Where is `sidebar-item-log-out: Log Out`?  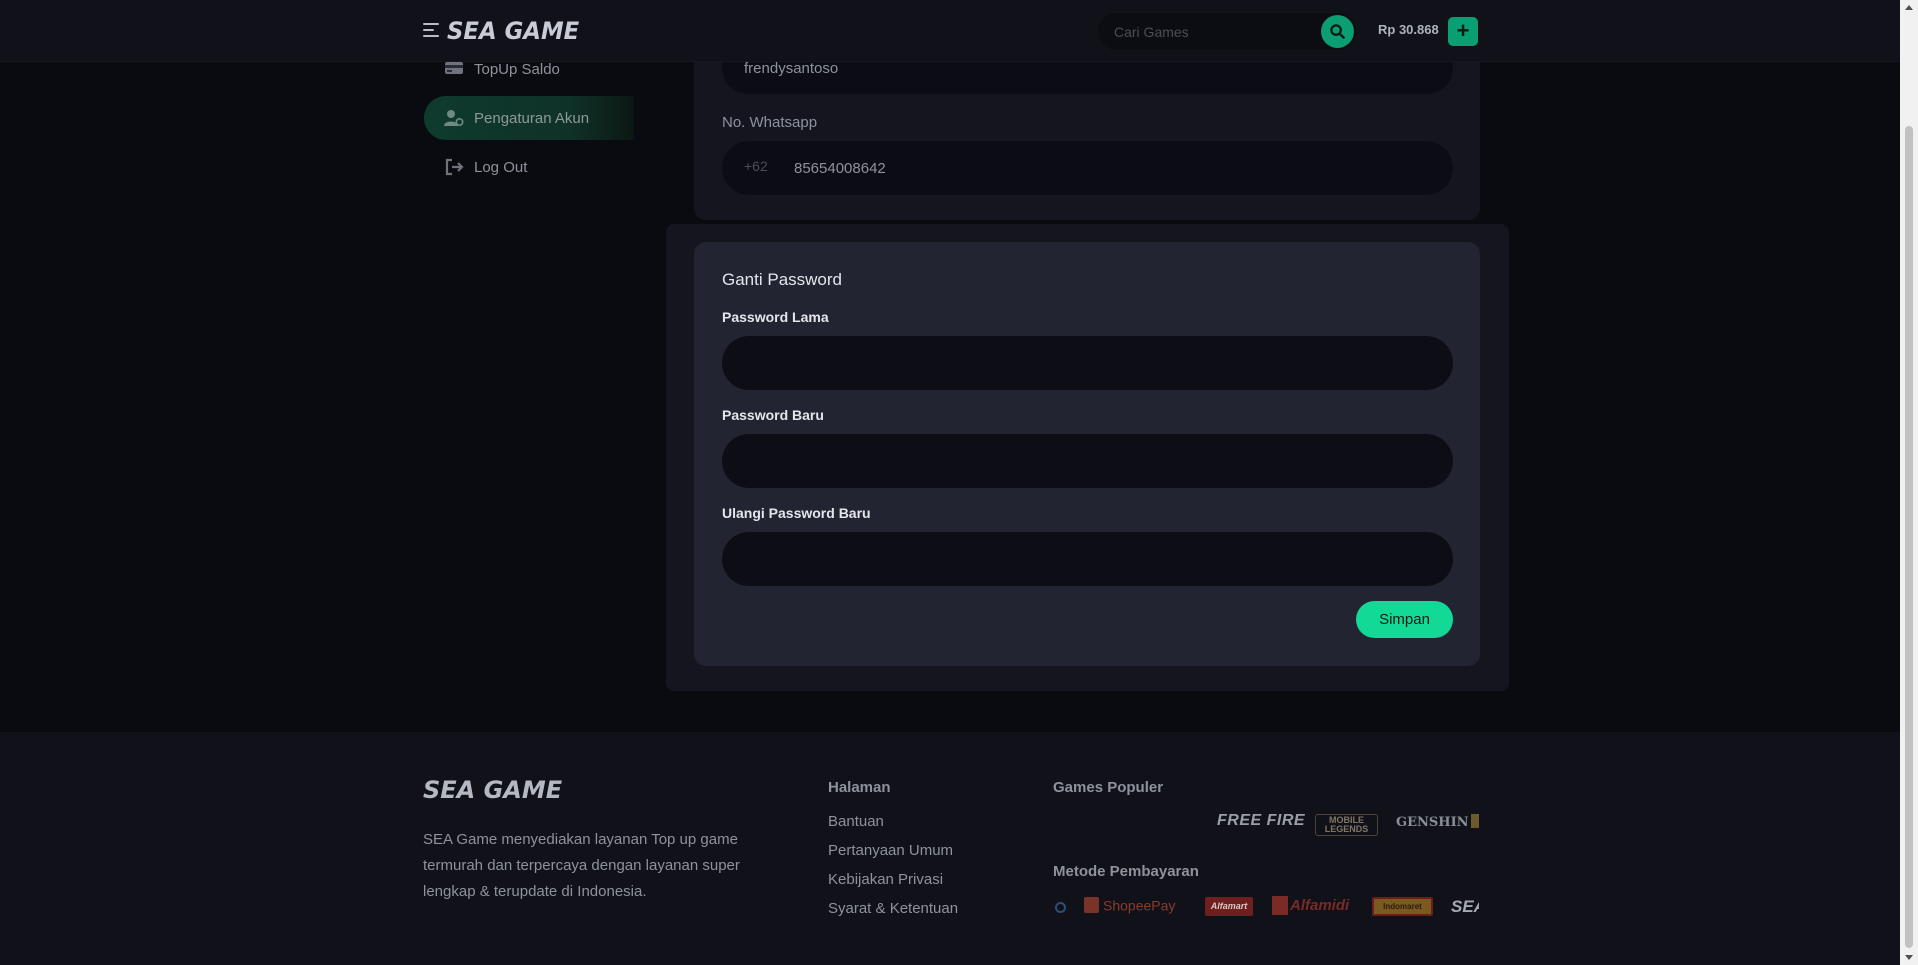 sidebar-item-log-out: Log Out is located at coordinates (529, 167).